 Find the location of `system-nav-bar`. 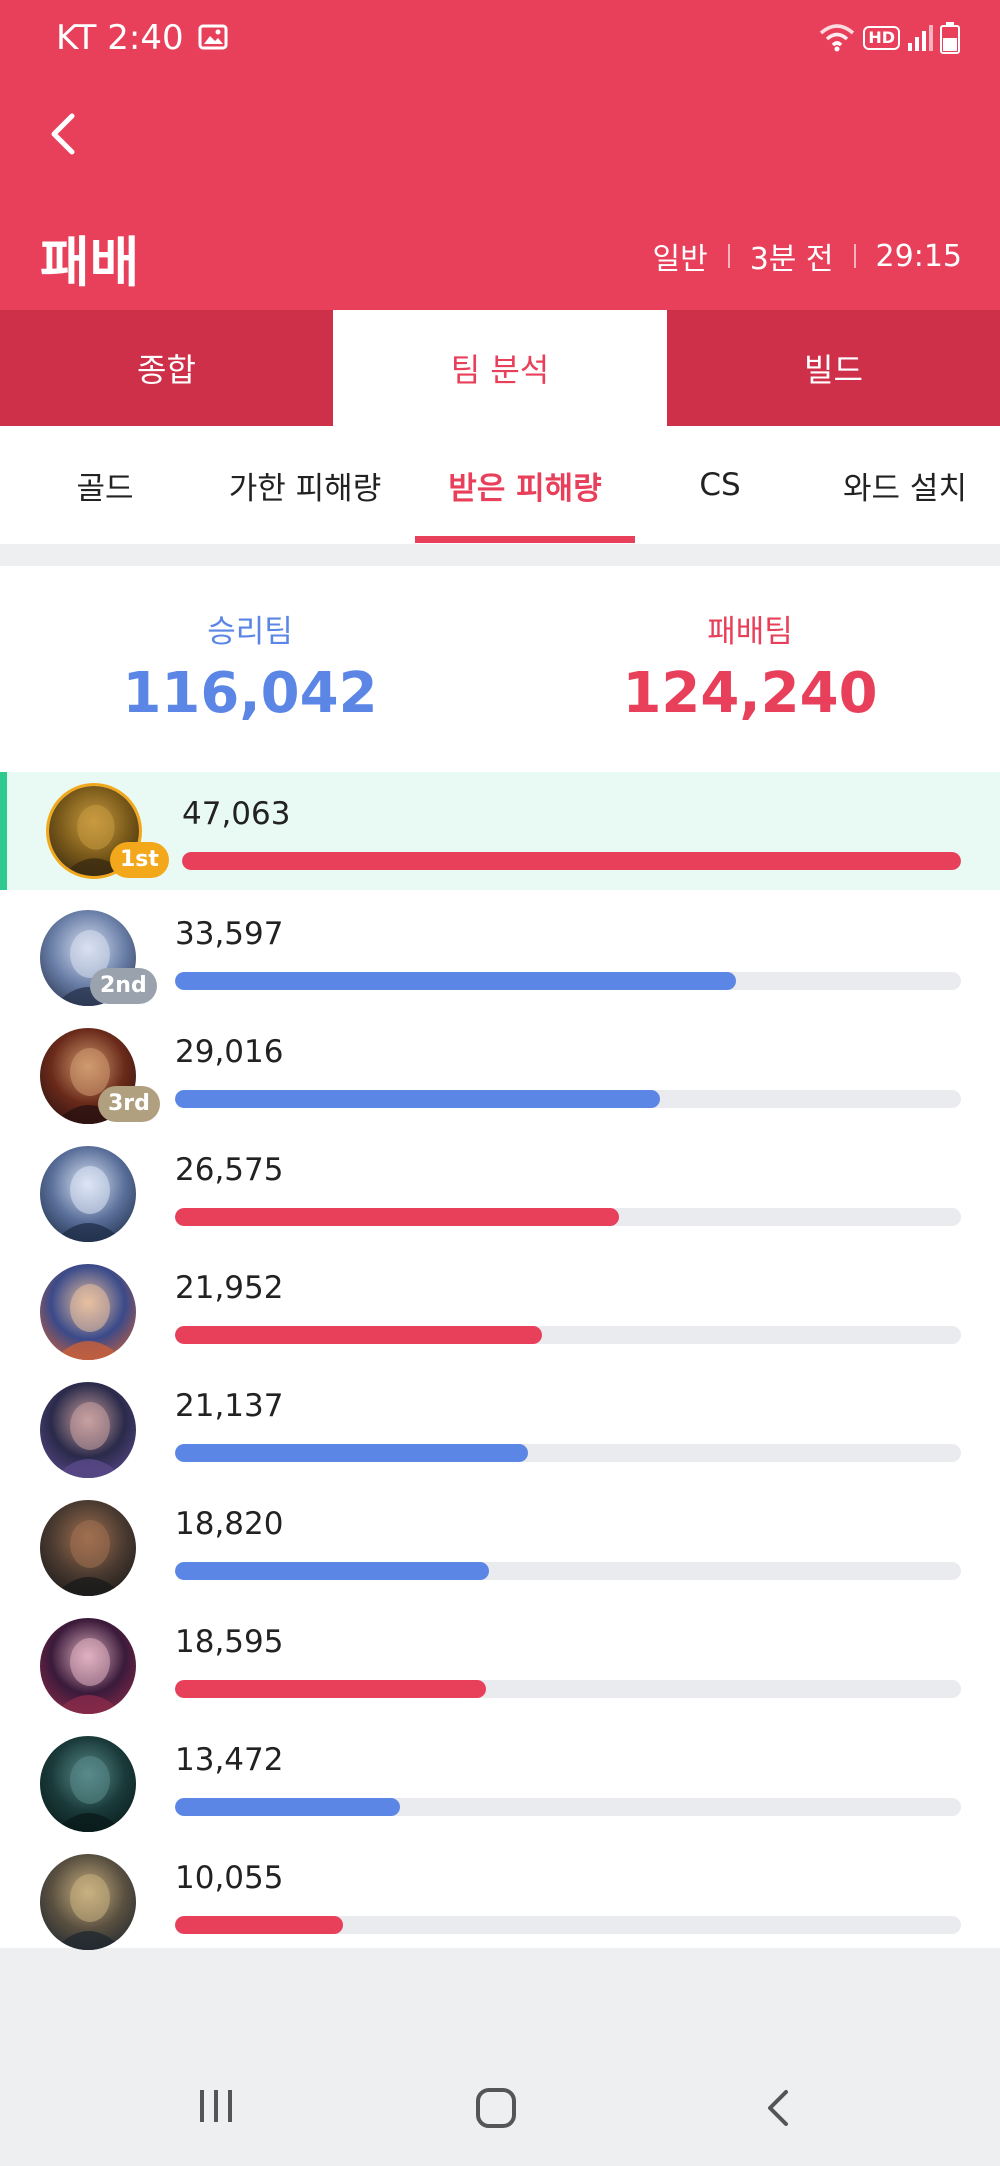

system-nav-bar is located at coordinates (500, 2107).